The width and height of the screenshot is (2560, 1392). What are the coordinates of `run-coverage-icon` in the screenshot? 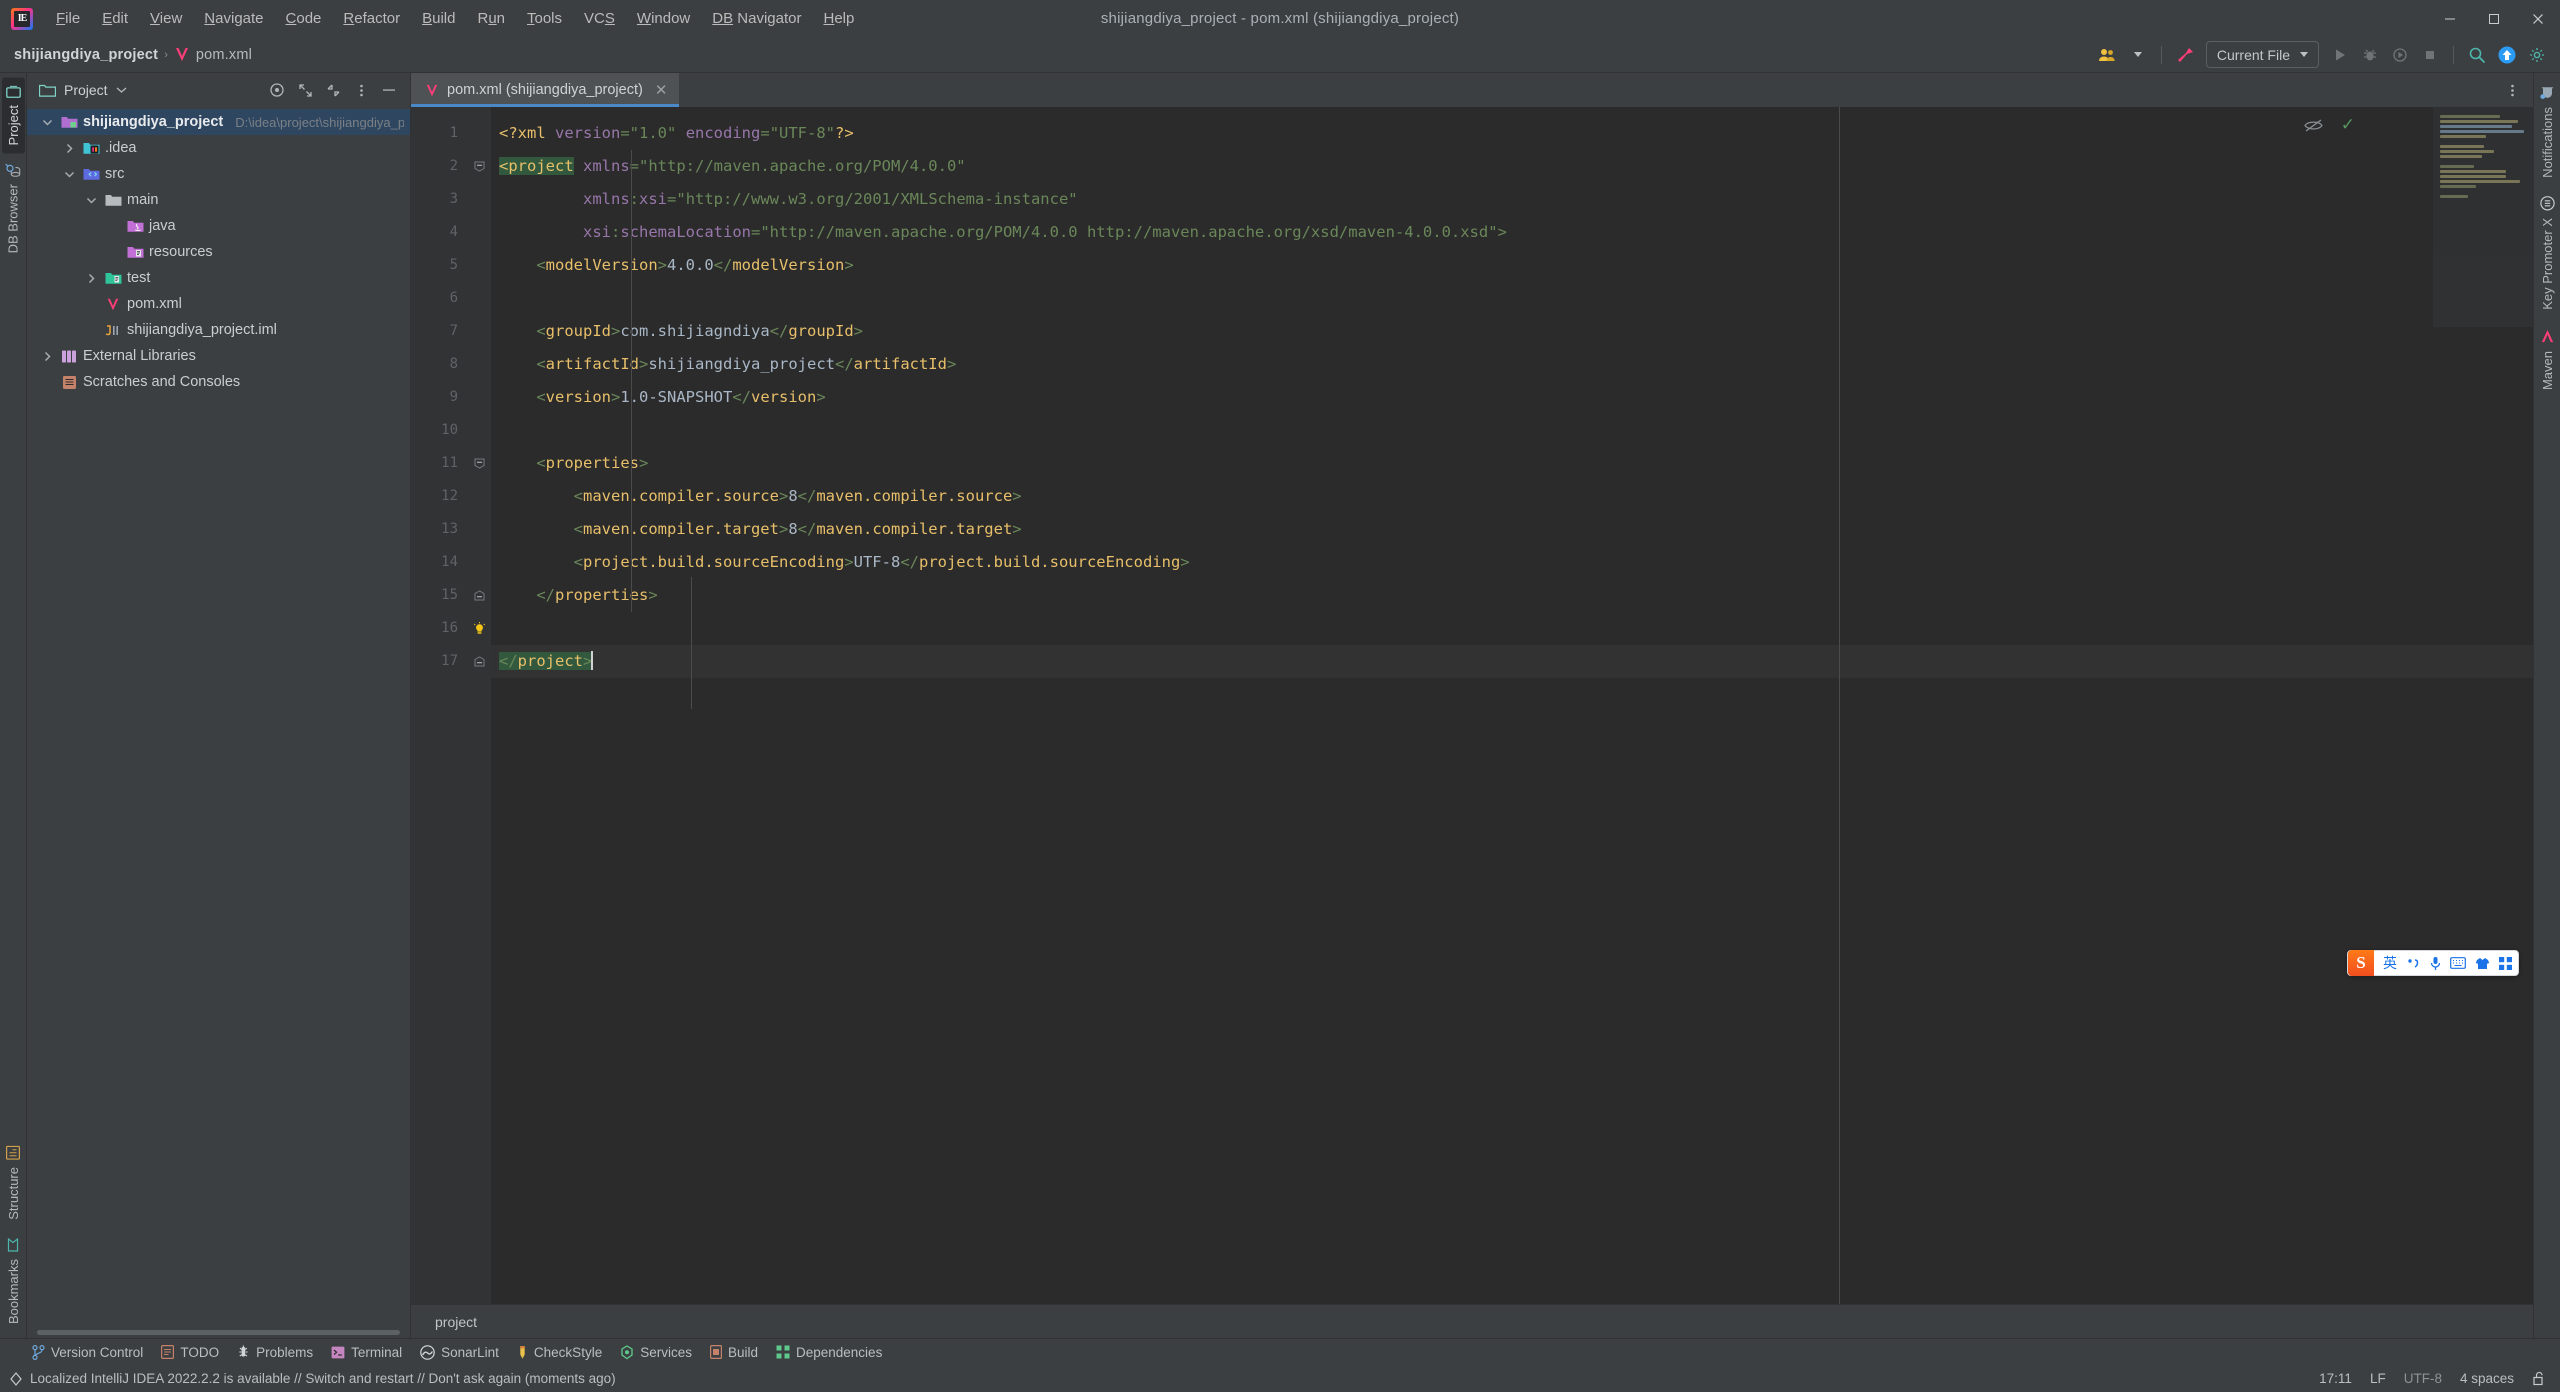 It's located at (2400, 55).